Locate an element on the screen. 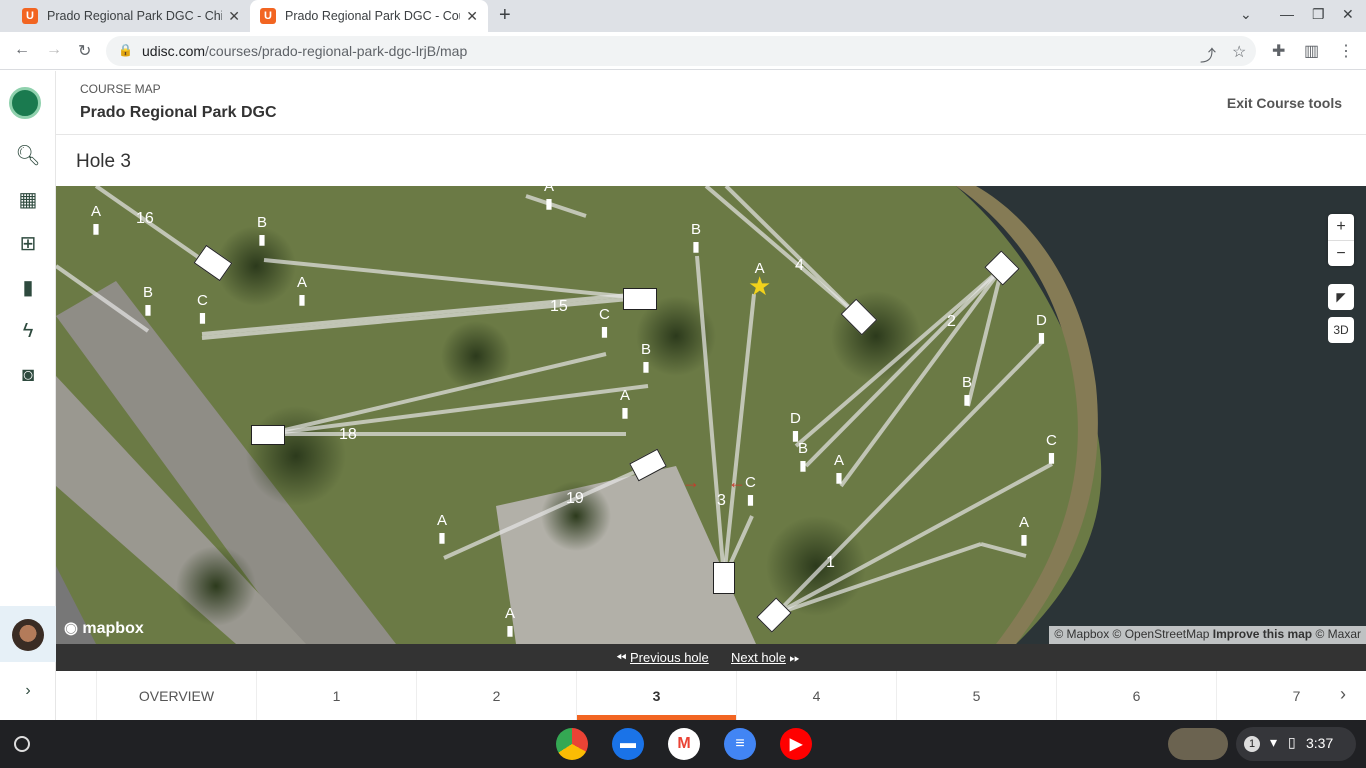  tab-hole-4: 4 is located at coordinates (816, 695).